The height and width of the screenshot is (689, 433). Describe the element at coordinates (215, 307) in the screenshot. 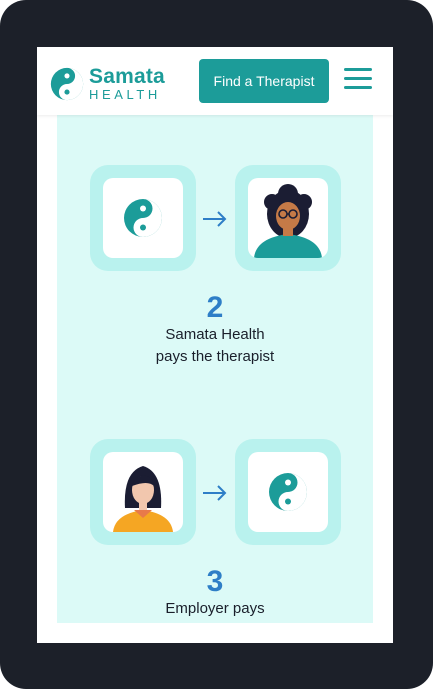

I see `step2-number: 2` at that location.